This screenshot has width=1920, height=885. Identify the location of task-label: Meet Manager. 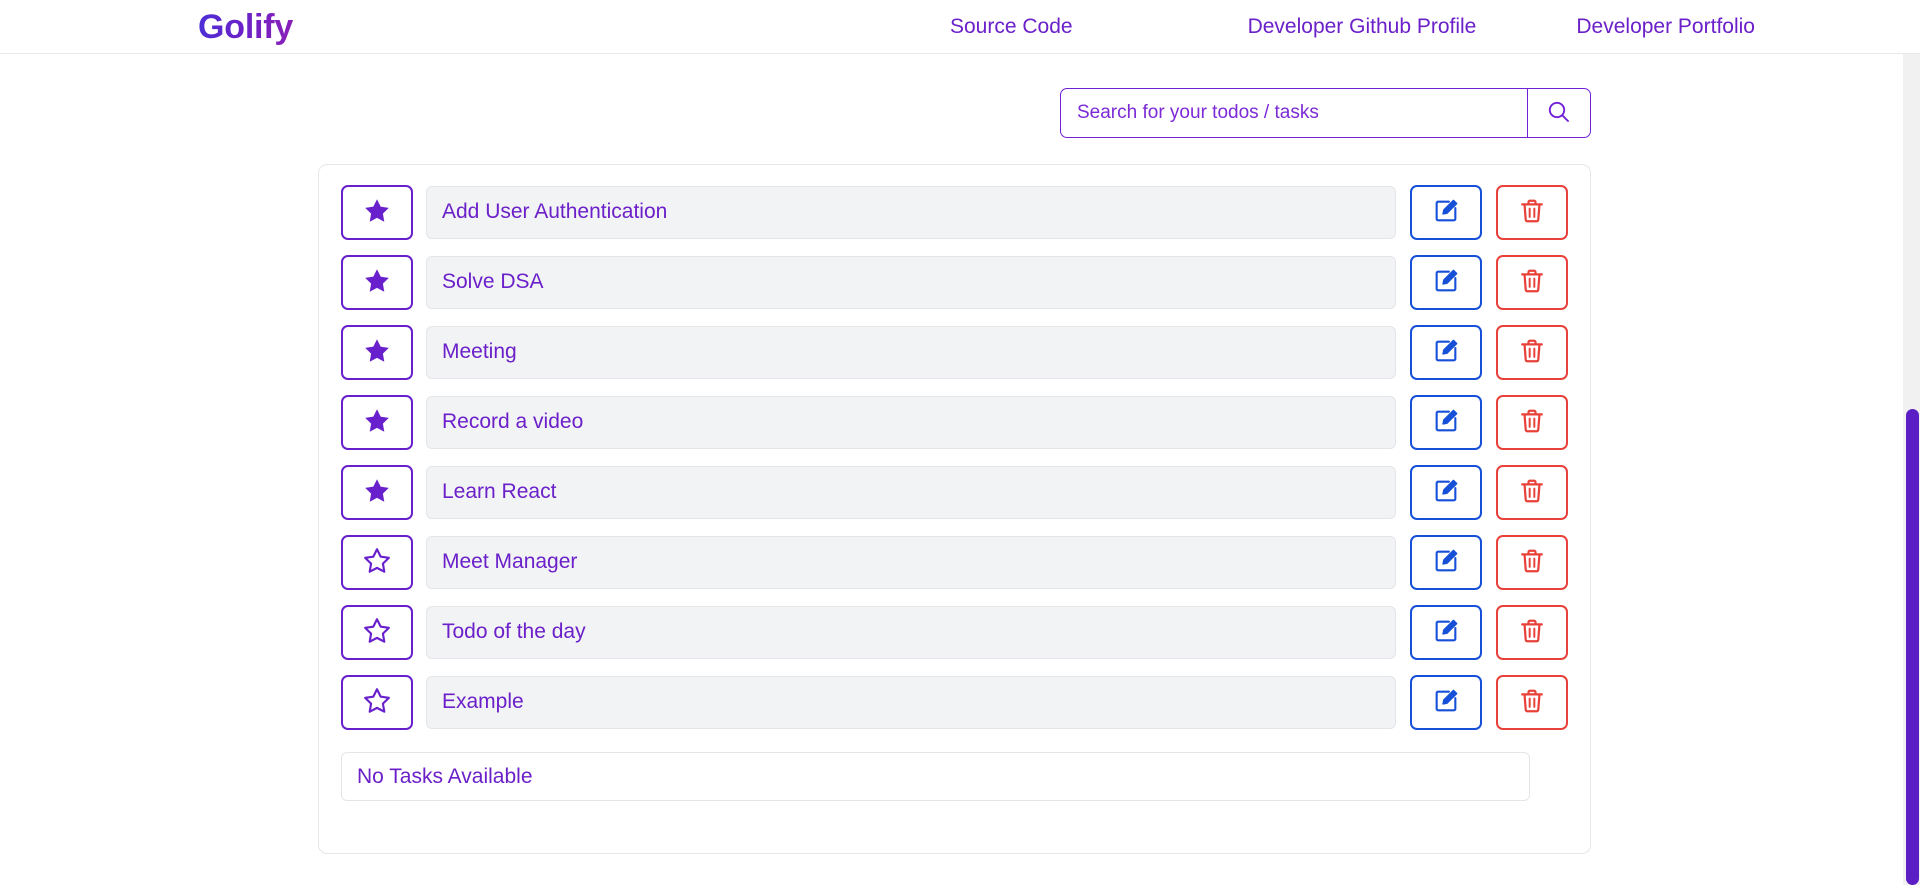
(911, 562).